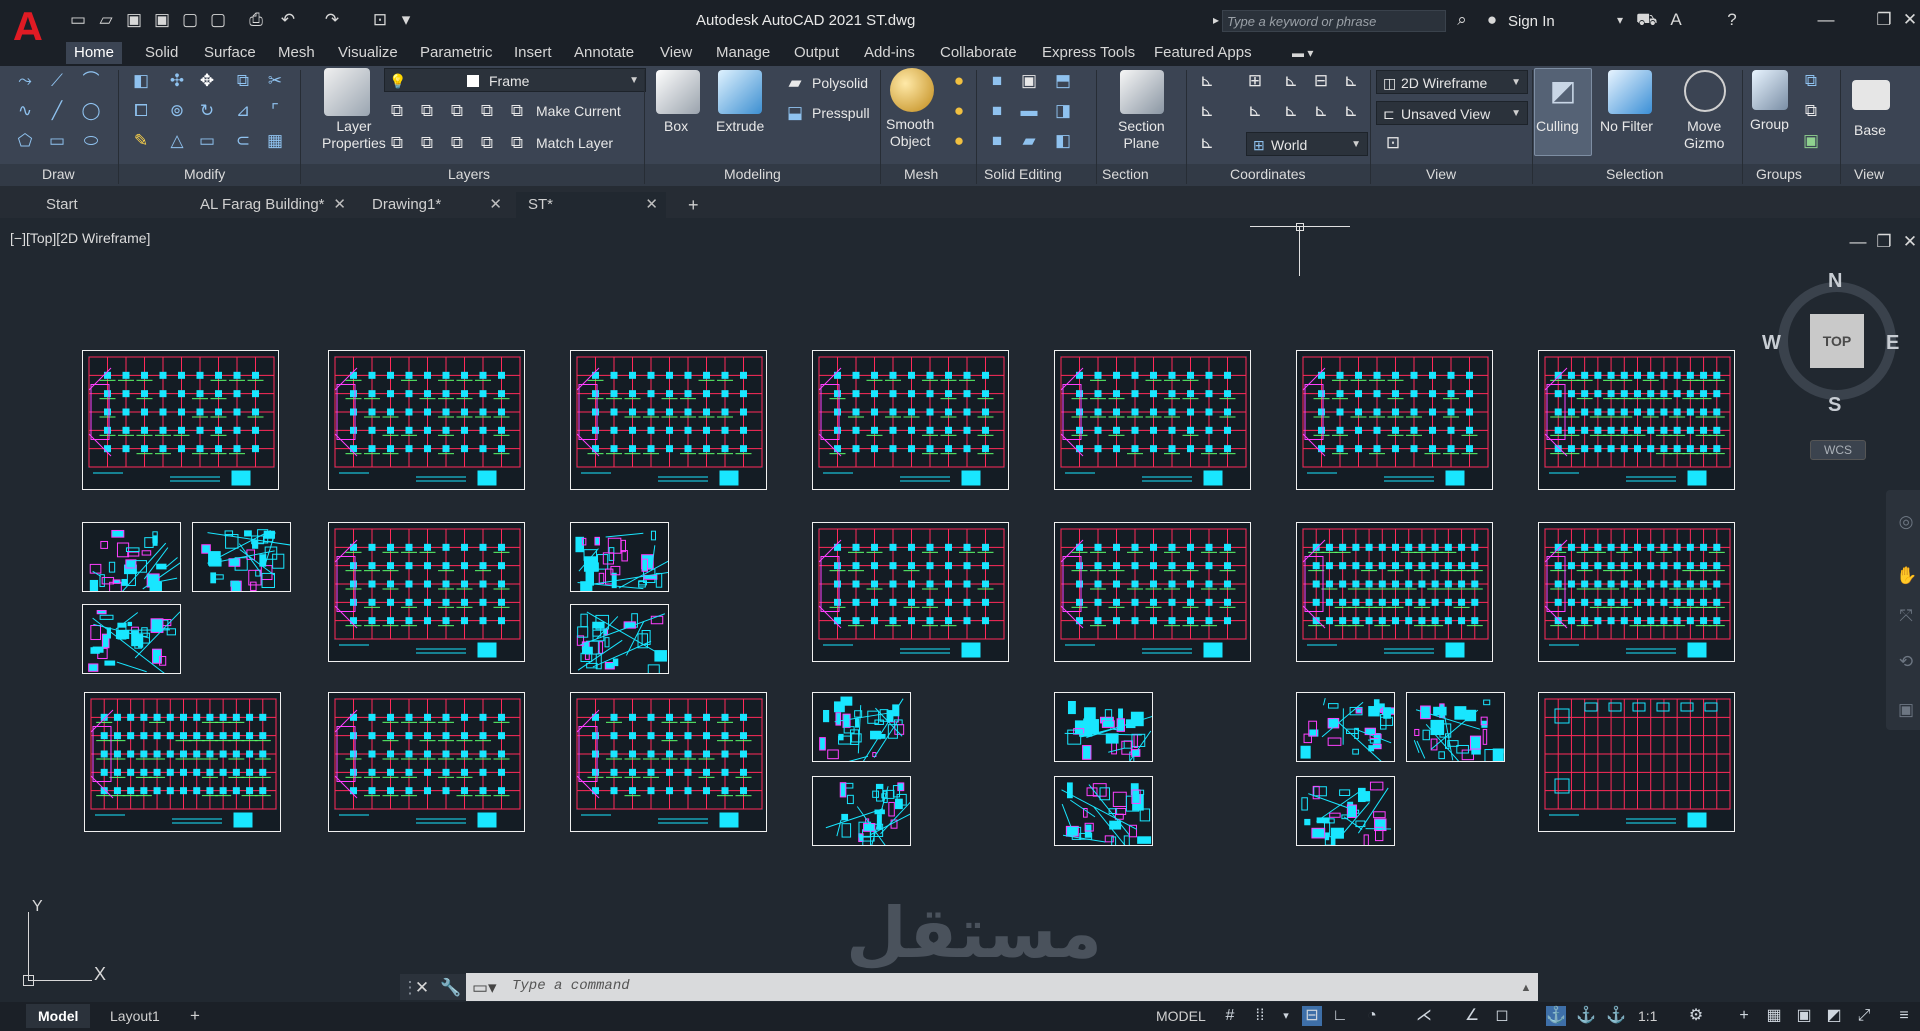 This screenshot has height=1031, width=1920. I want to click on tab-collaborate: Collaborate, so click(978, 53).